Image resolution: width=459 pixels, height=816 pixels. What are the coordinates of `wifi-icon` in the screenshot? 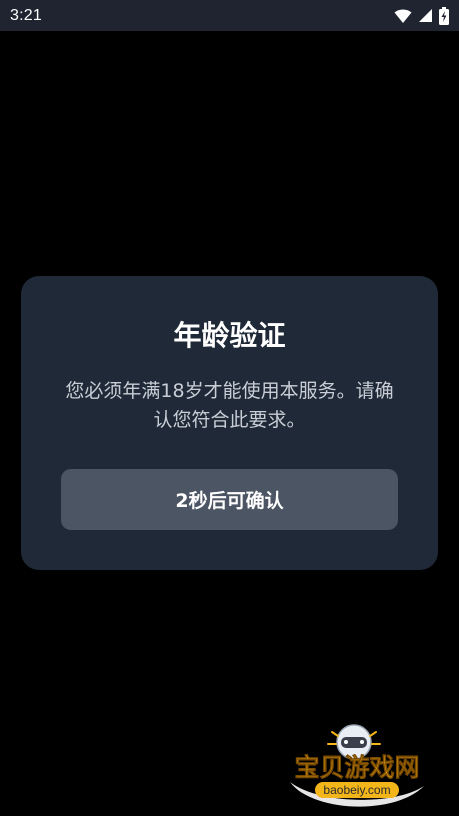 It's located at (403, 16).